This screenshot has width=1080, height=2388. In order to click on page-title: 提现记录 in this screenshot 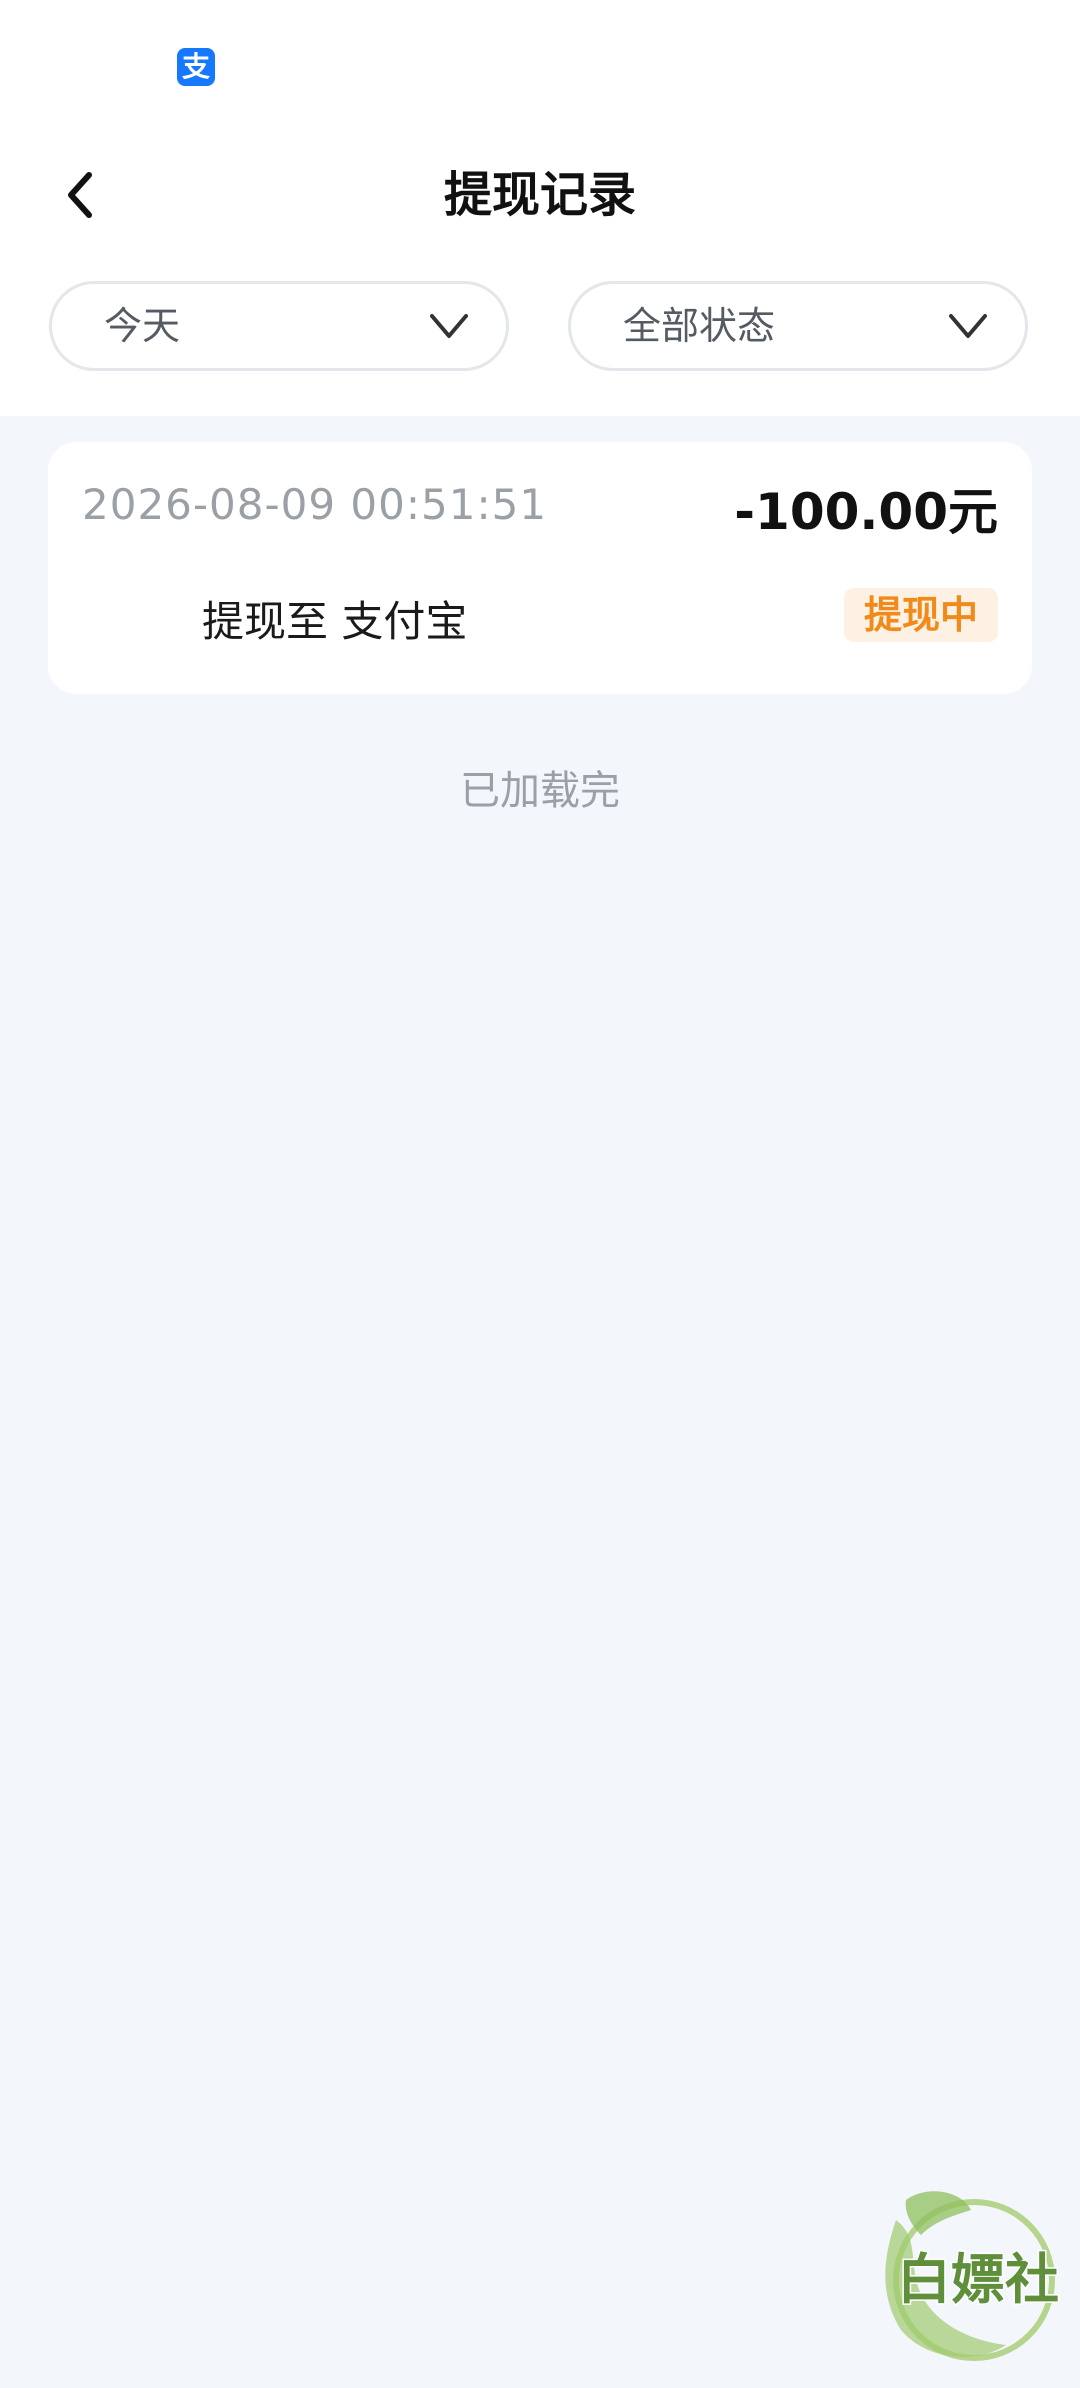, I will do `click(539, 195)`.